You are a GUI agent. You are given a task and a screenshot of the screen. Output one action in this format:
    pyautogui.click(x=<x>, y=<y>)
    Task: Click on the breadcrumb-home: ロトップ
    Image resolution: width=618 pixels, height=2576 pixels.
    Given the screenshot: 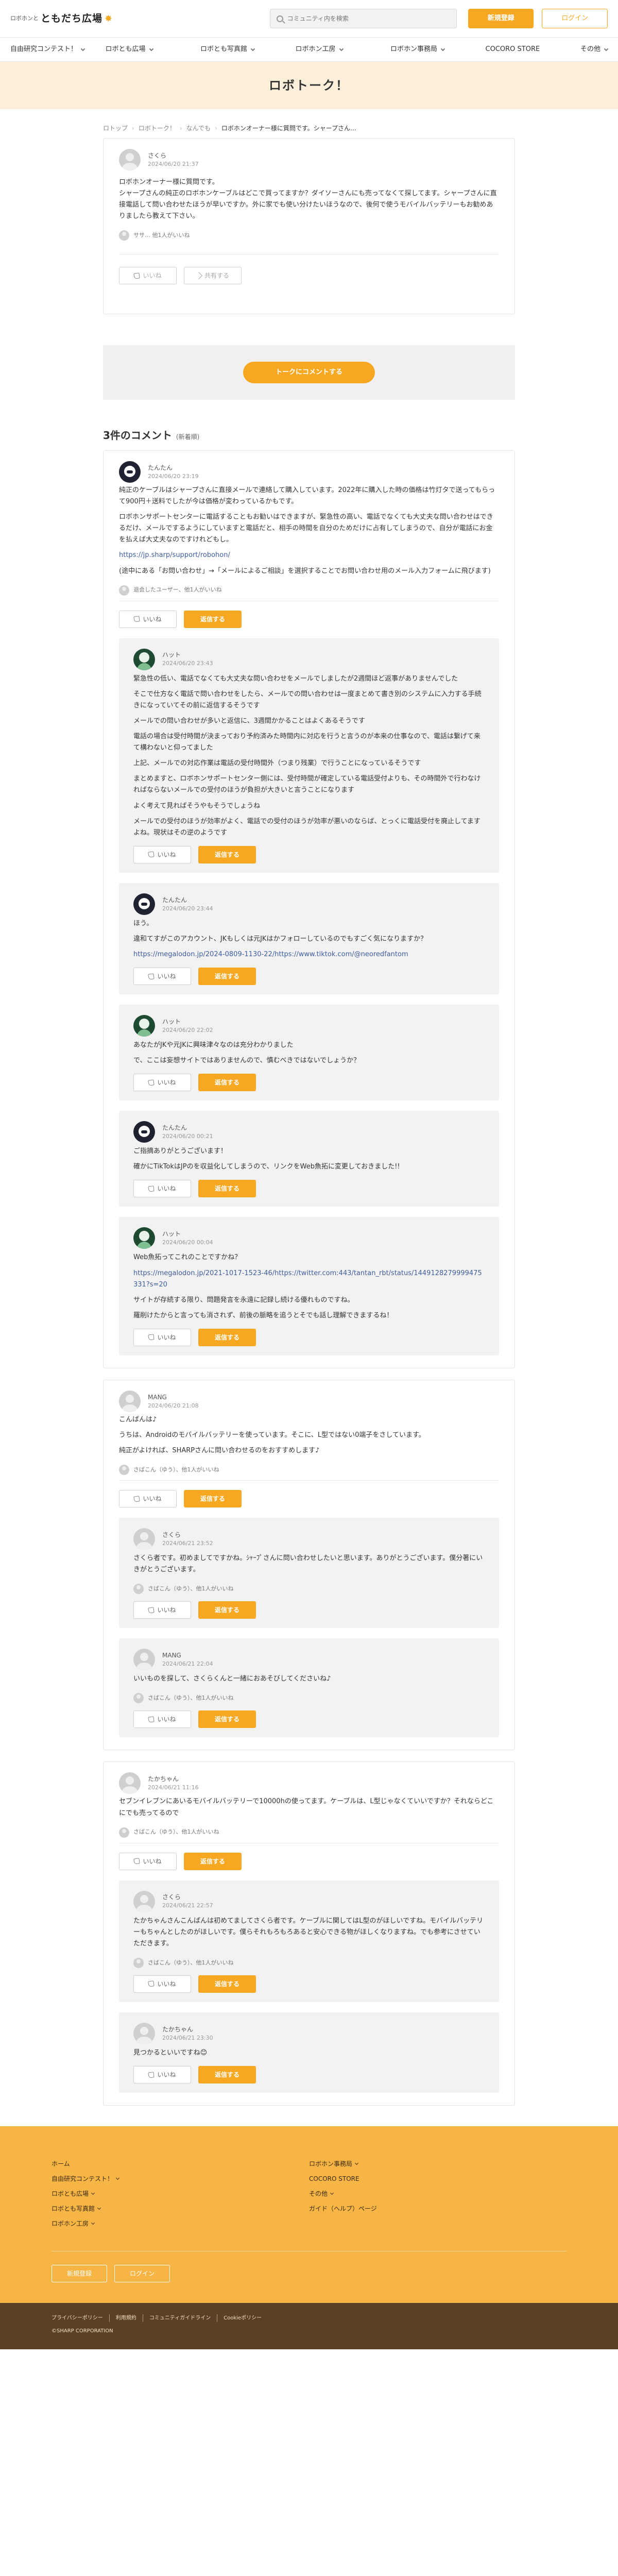 What is the action you would take?
    pyautogui.click(x=115, y=128)
    